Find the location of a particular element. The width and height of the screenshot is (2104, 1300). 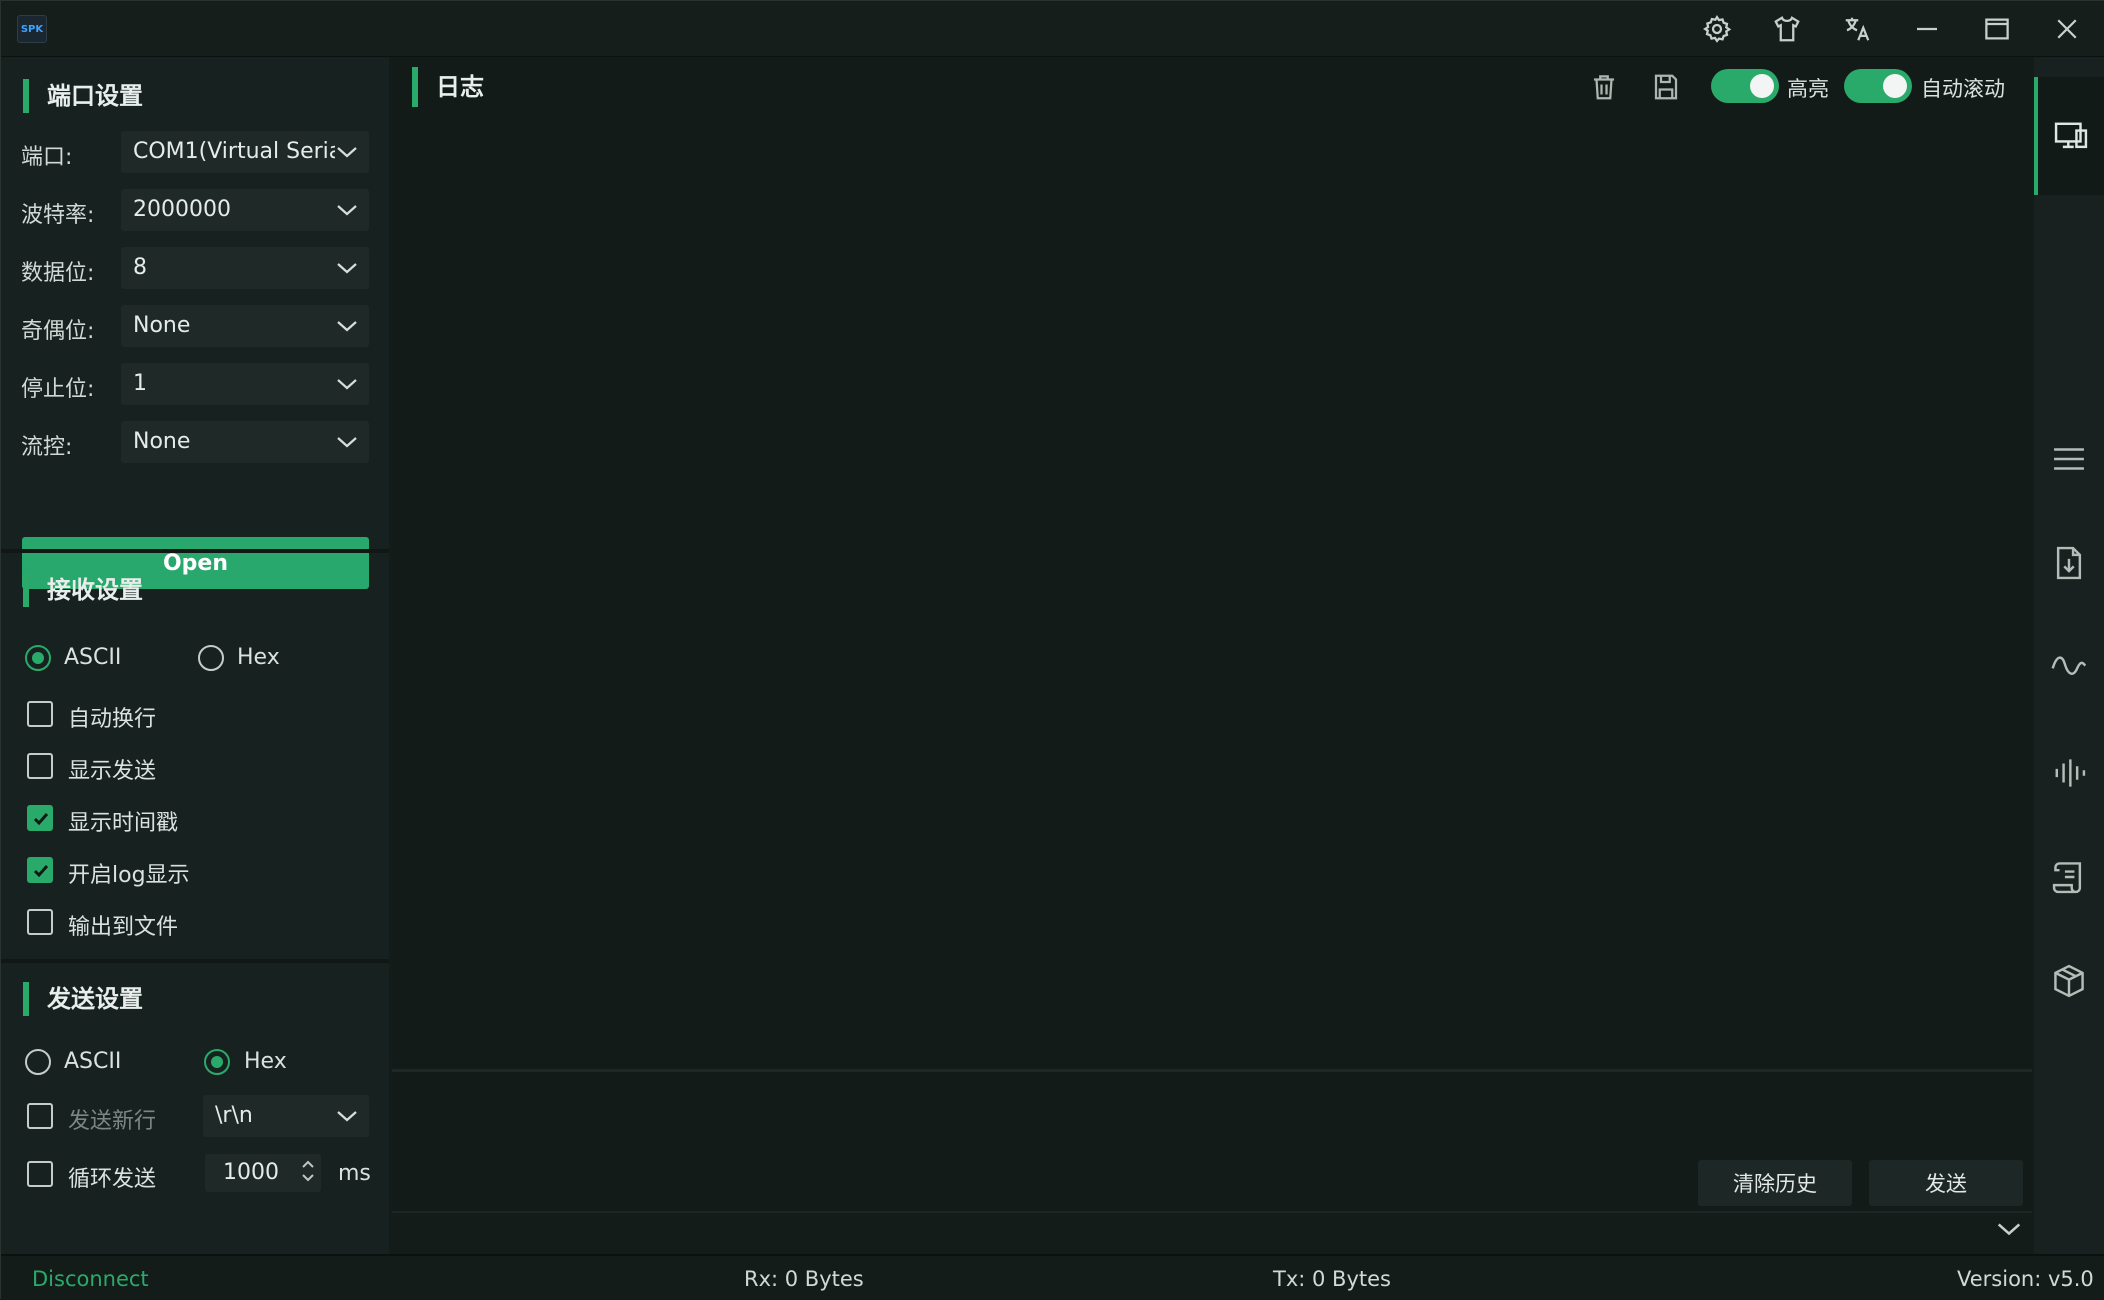

baudrate-value: 2000000 is located at coordinates (182, 209).